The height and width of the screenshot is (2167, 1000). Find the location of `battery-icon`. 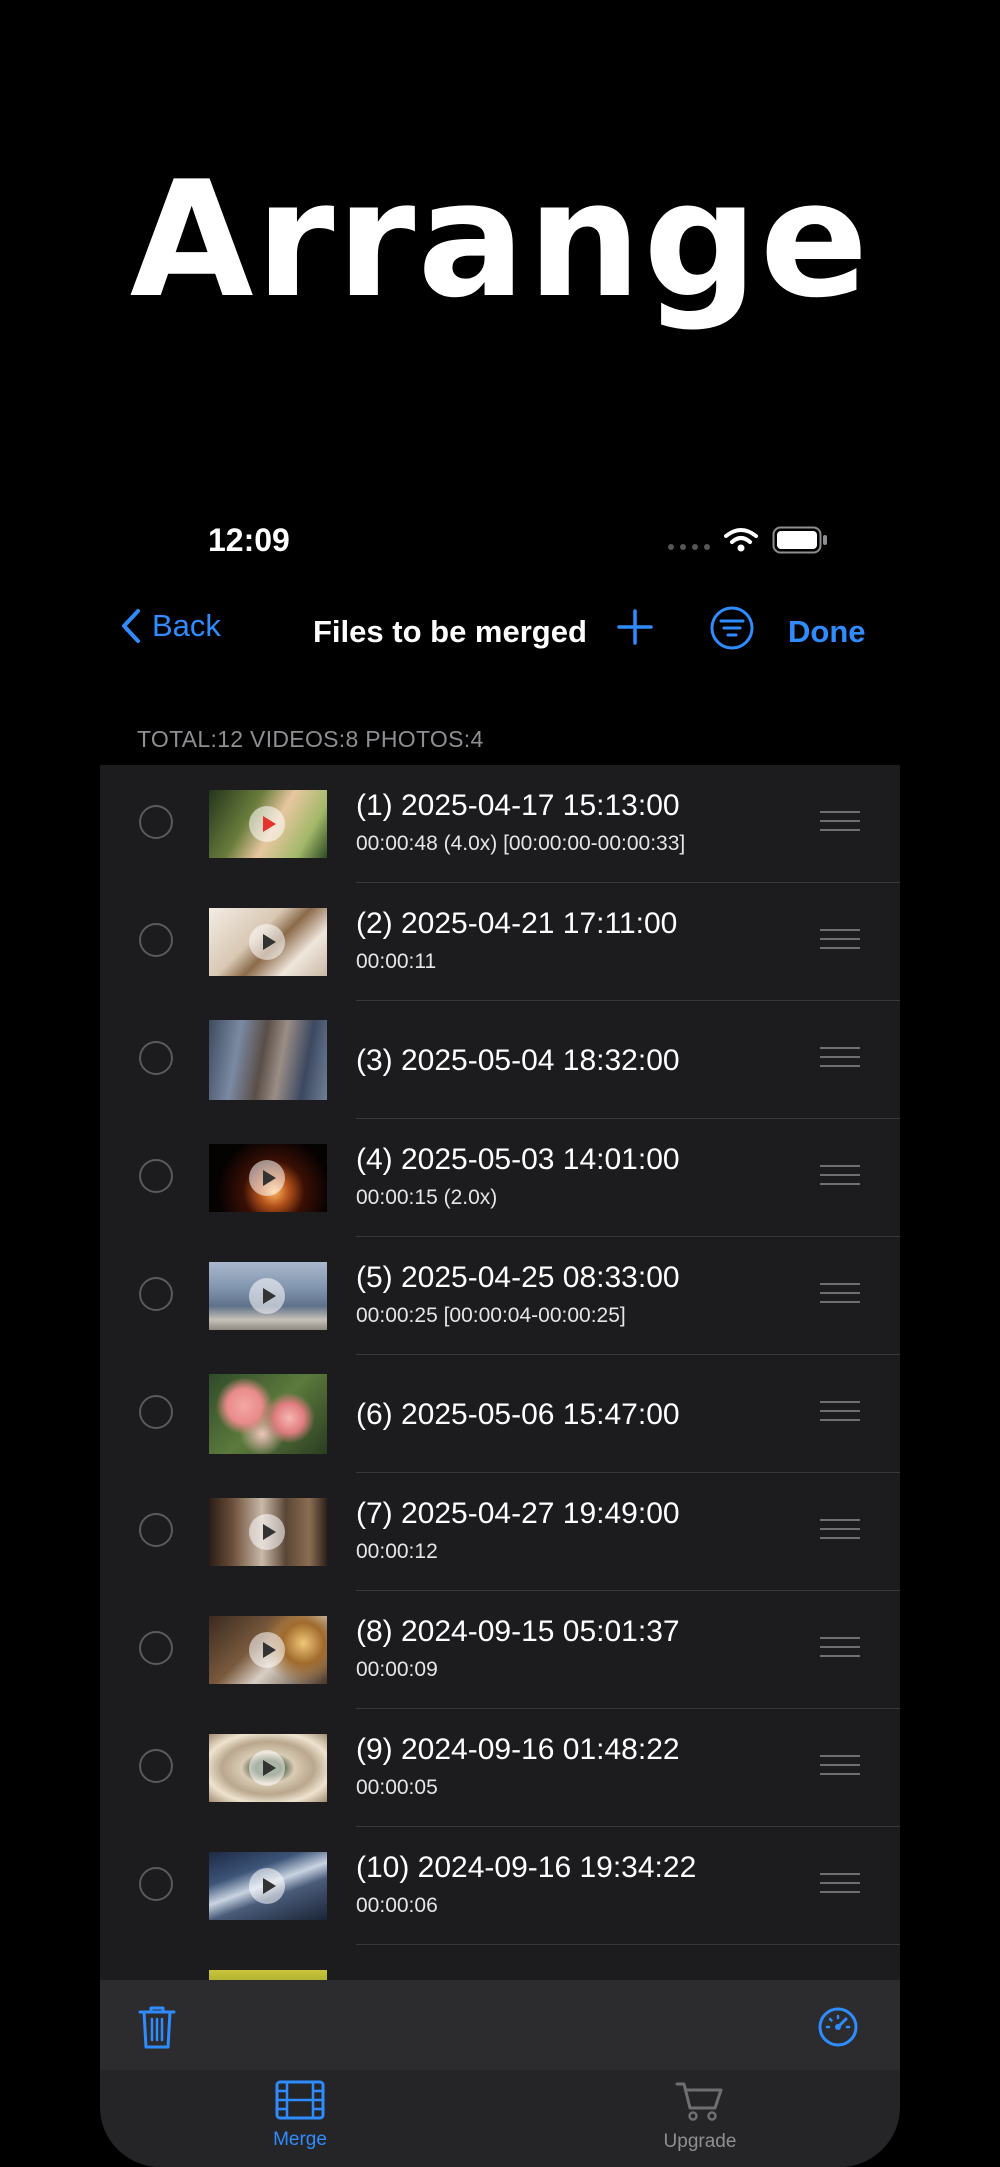

battery-icon is located at coordinates (799, 540).